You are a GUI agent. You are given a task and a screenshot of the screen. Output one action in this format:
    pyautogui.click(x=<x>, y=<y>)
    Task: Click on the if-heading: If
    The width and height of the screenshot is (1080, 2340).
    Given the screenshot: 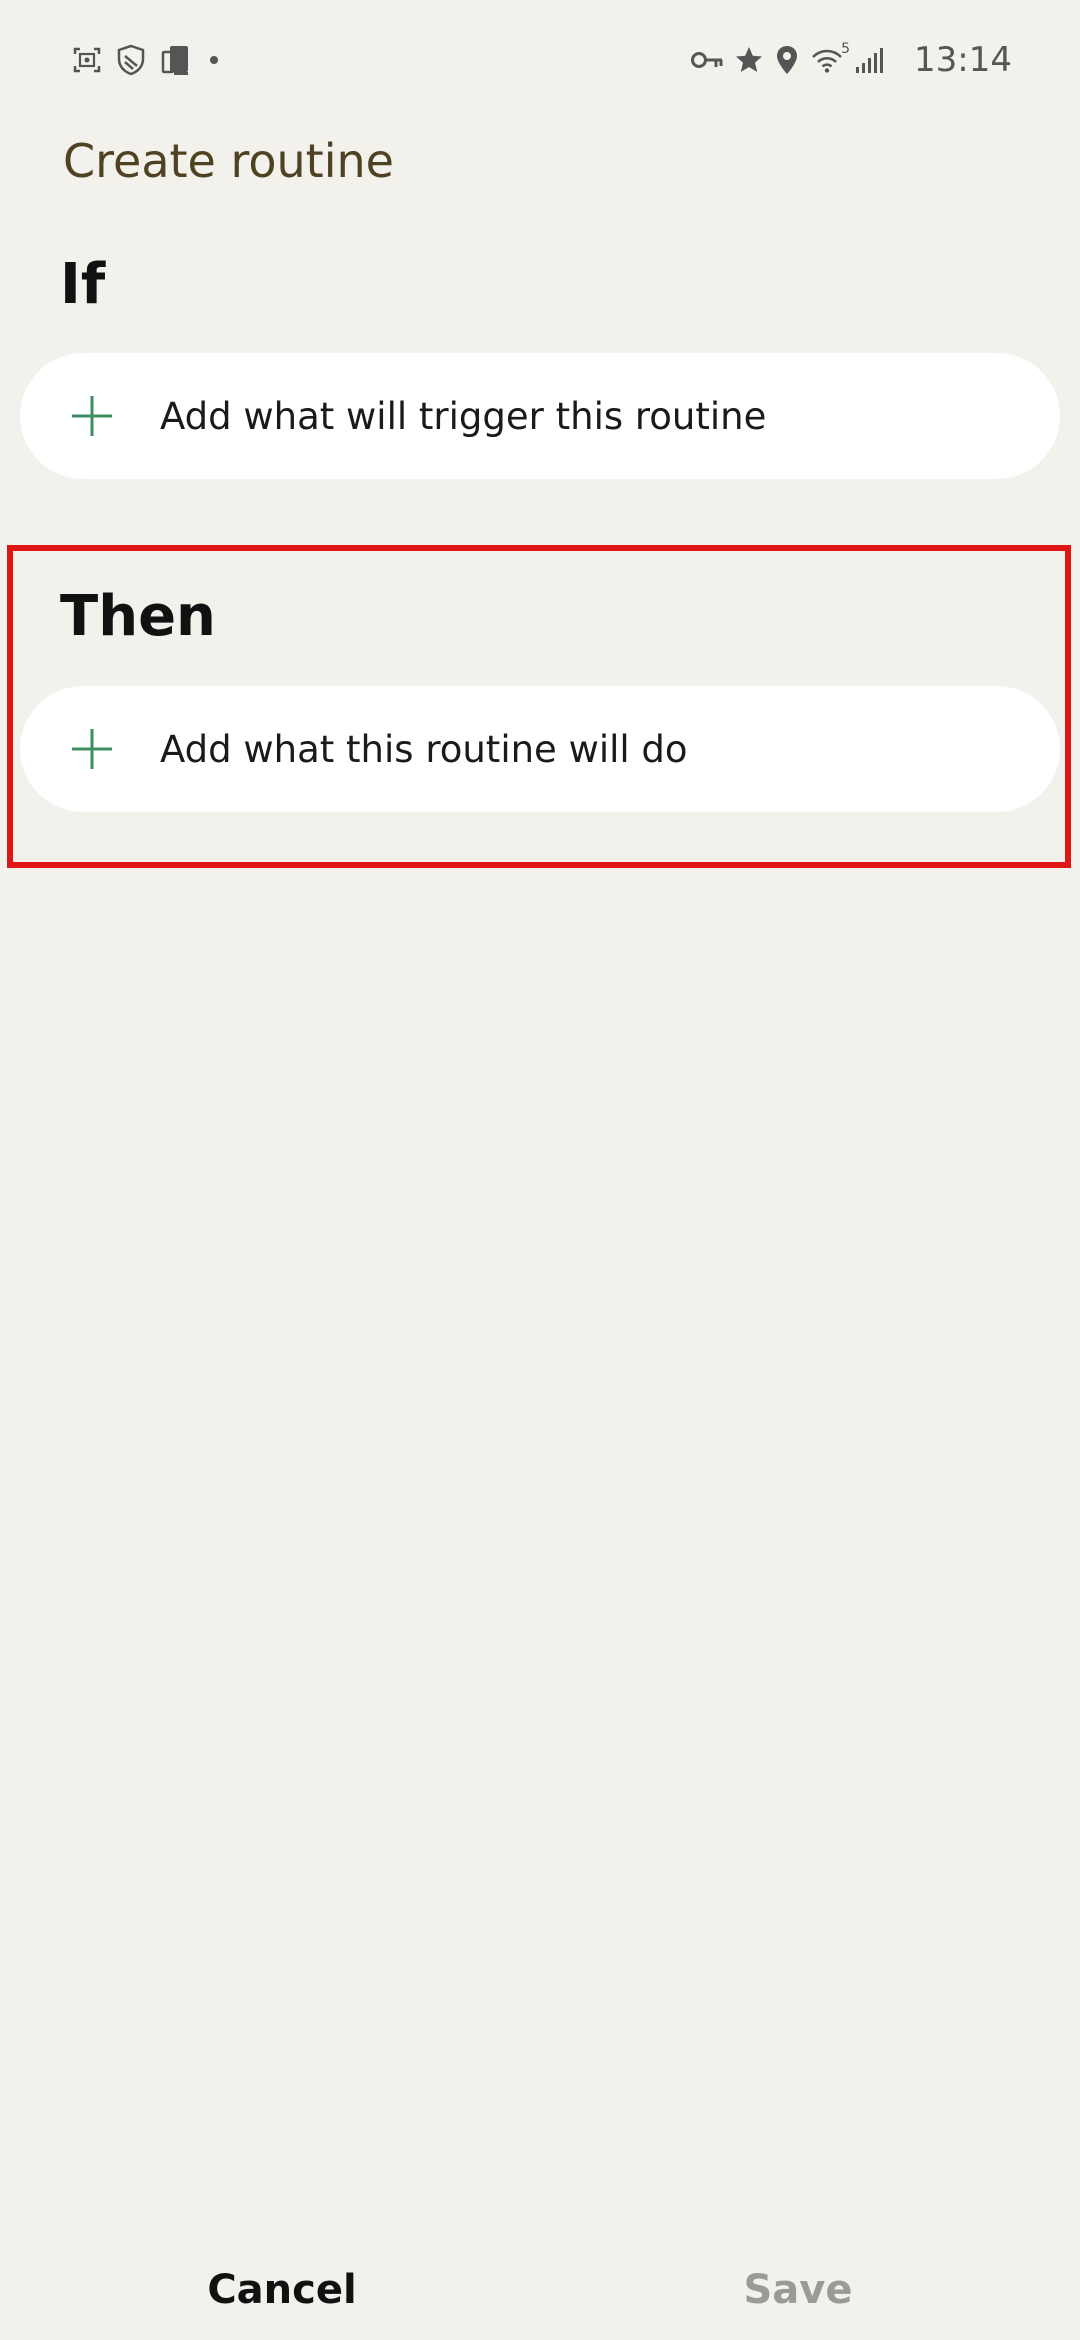 What is the action you would take?
    pyautogui.click(x=83, y=284)
    